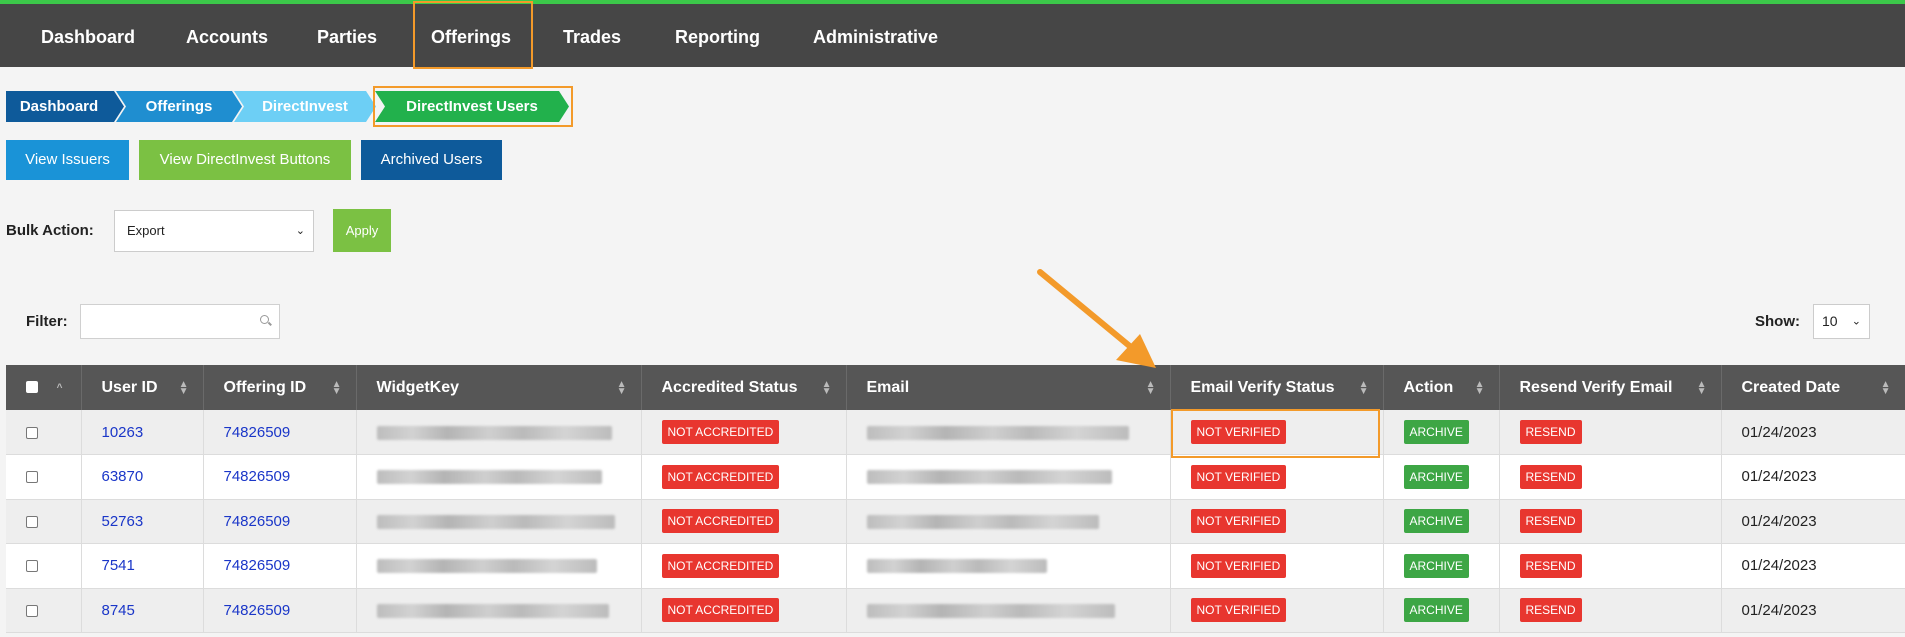 The height and width of the screenshot is (637, 1905). What do you see at coordinates (473, 35) in the screenshot?
I see `highlight-offerings-nav` at bounding box center [473, 35].